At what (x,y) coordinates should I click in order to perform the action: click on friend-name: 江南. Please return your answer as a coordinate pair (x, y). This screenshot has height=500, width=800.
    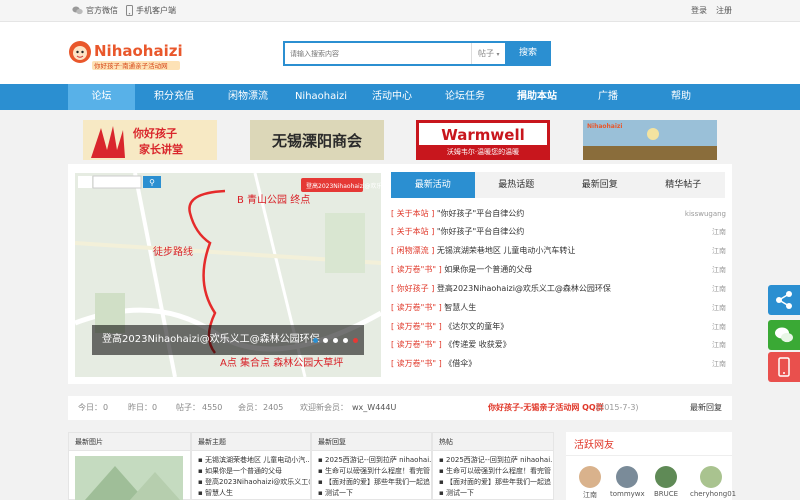
    Looking at the image, I should click on (590, 495).